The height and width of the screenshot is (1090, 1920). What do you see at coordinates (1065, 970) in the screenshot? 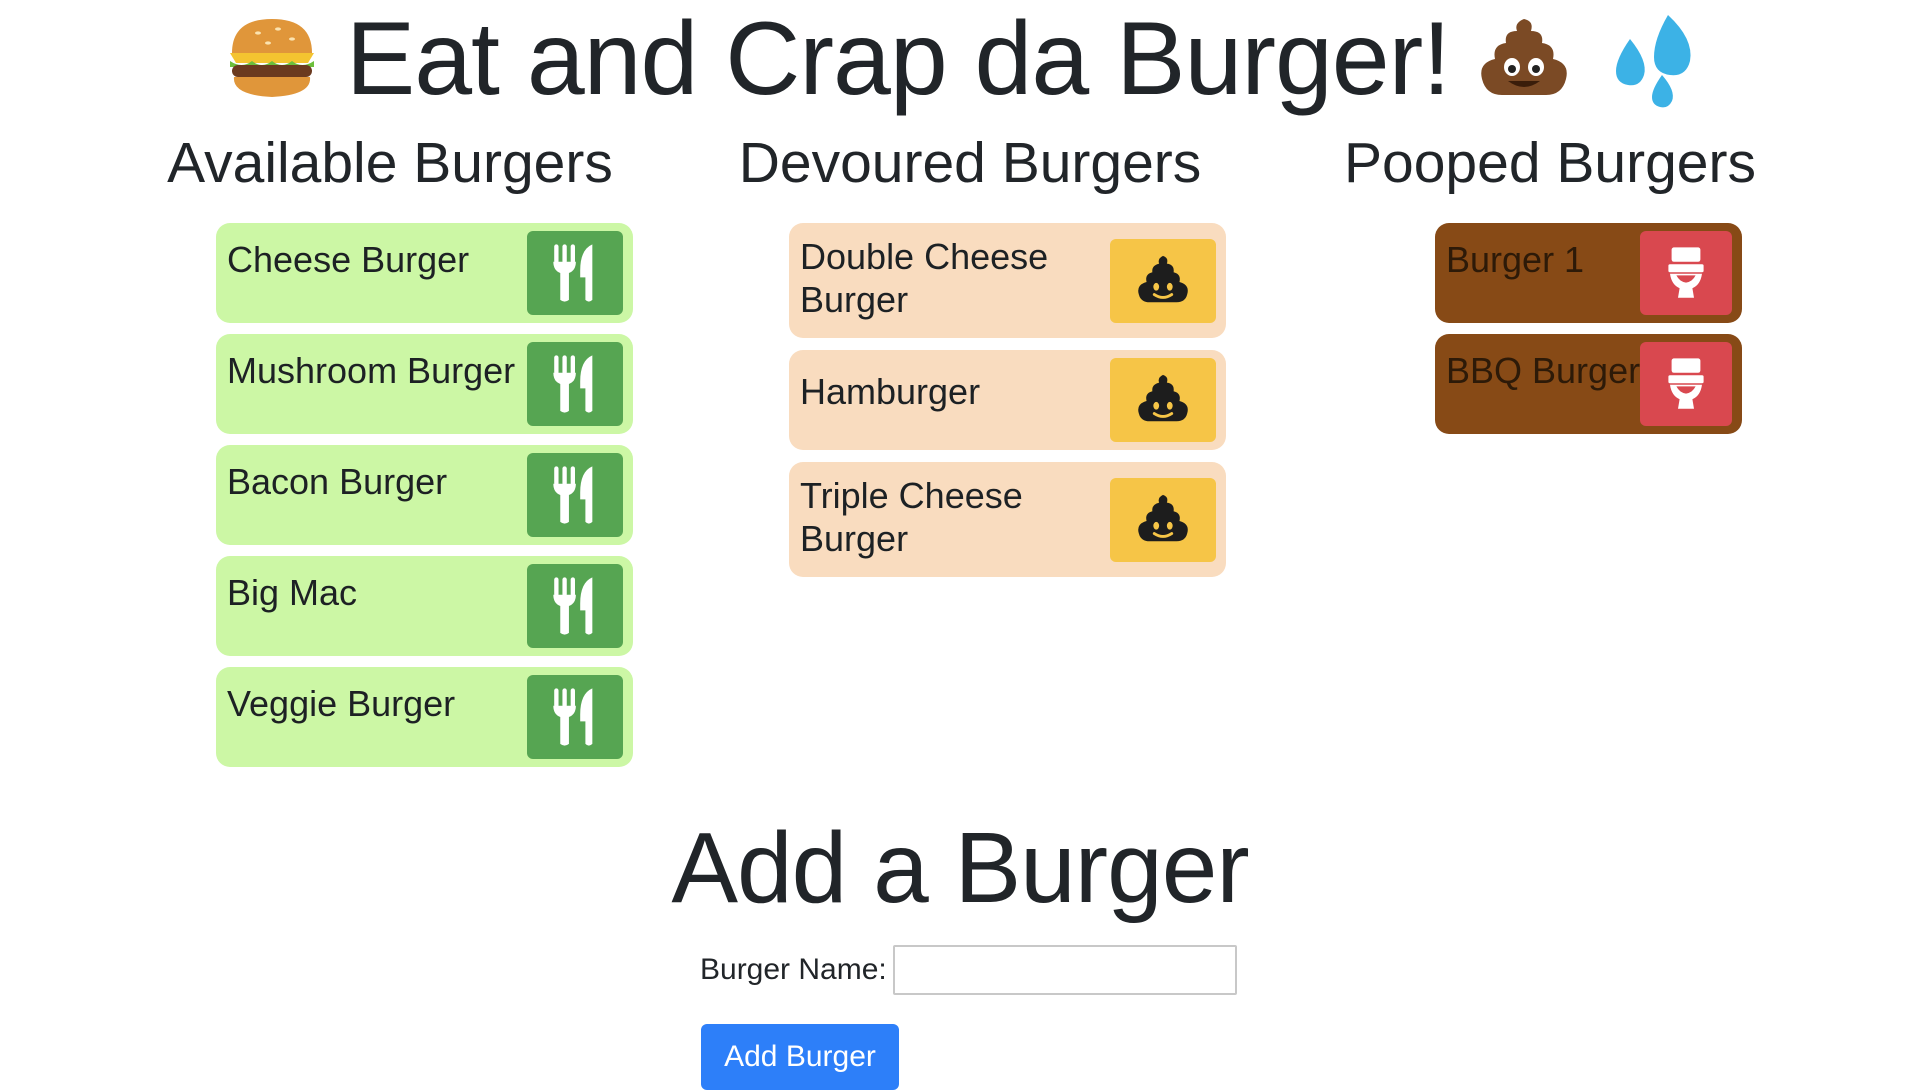
I see `burger-name-input` at bounding box center [1065, 970].